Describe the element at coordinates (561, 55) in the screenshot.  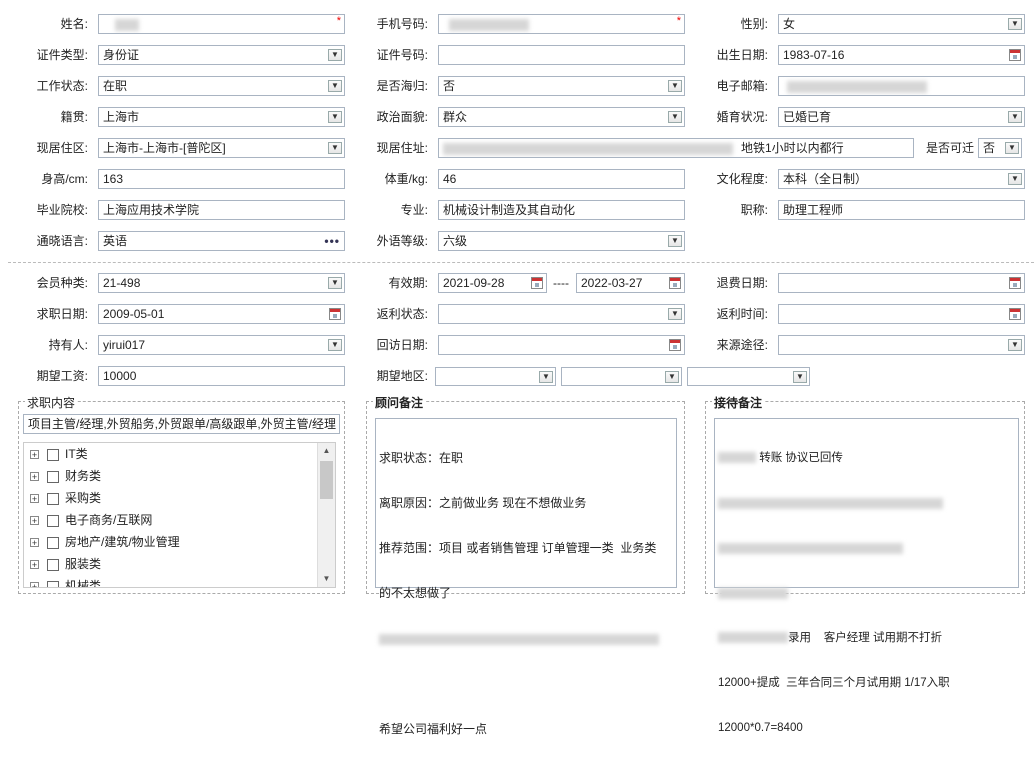
I see `idno-field` at that location.